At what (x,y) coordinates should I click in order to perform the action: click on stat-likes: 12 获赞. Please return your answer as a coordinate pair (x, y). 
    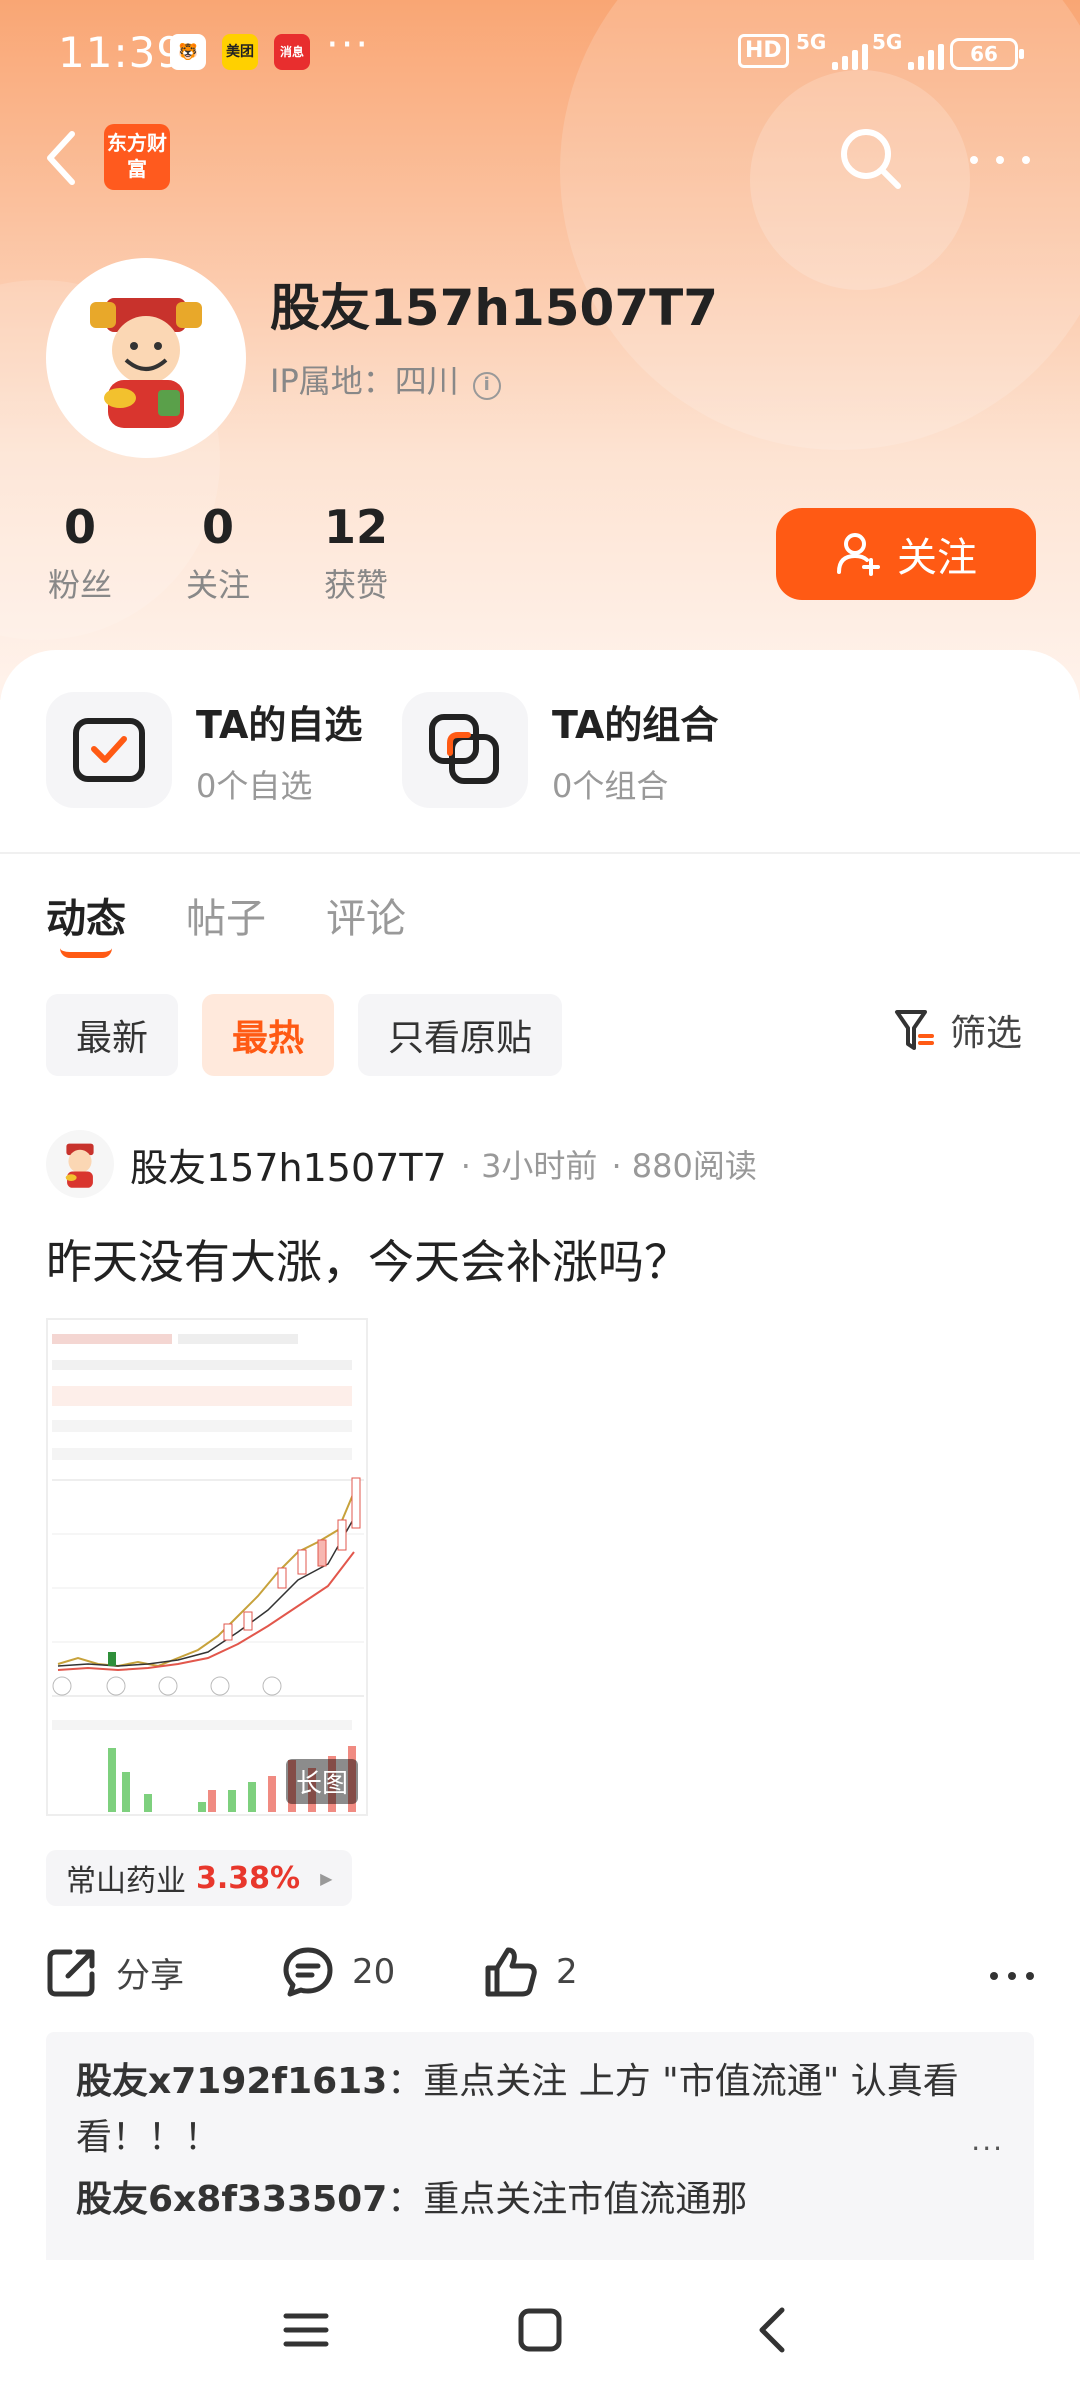
    Looking at the image, I should click on (356, 553).